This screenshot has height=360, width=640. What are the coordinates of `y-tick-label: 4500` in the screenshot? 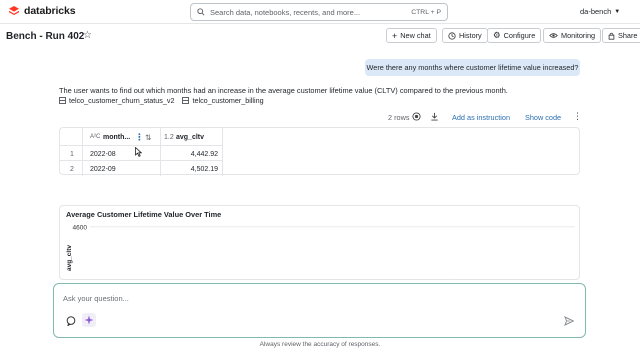 It's located at (80, 279).